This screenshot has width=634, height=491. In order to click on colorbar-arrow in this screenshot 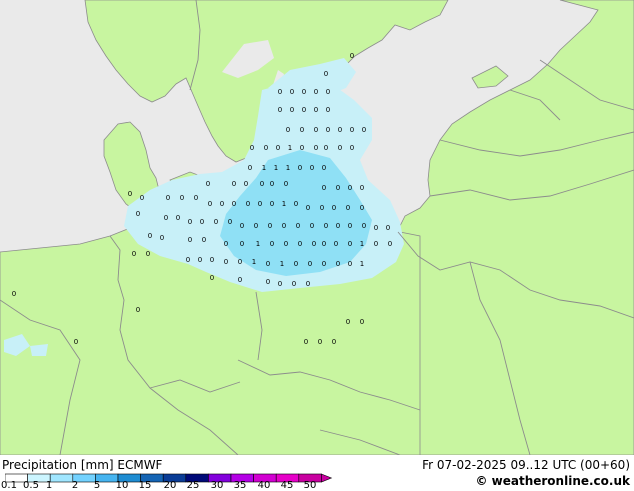, I will do `click(327, 478)`.